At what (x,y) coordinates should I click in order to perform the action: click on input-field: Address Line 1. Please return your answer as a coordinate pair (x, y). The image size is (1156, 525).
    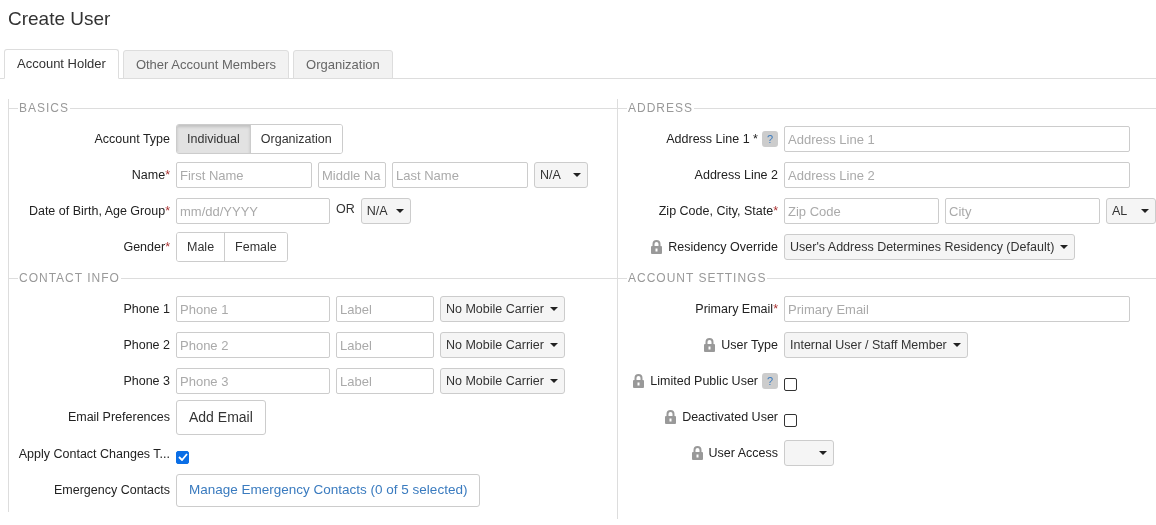
    Looking at the image, I should click on (957, 139).